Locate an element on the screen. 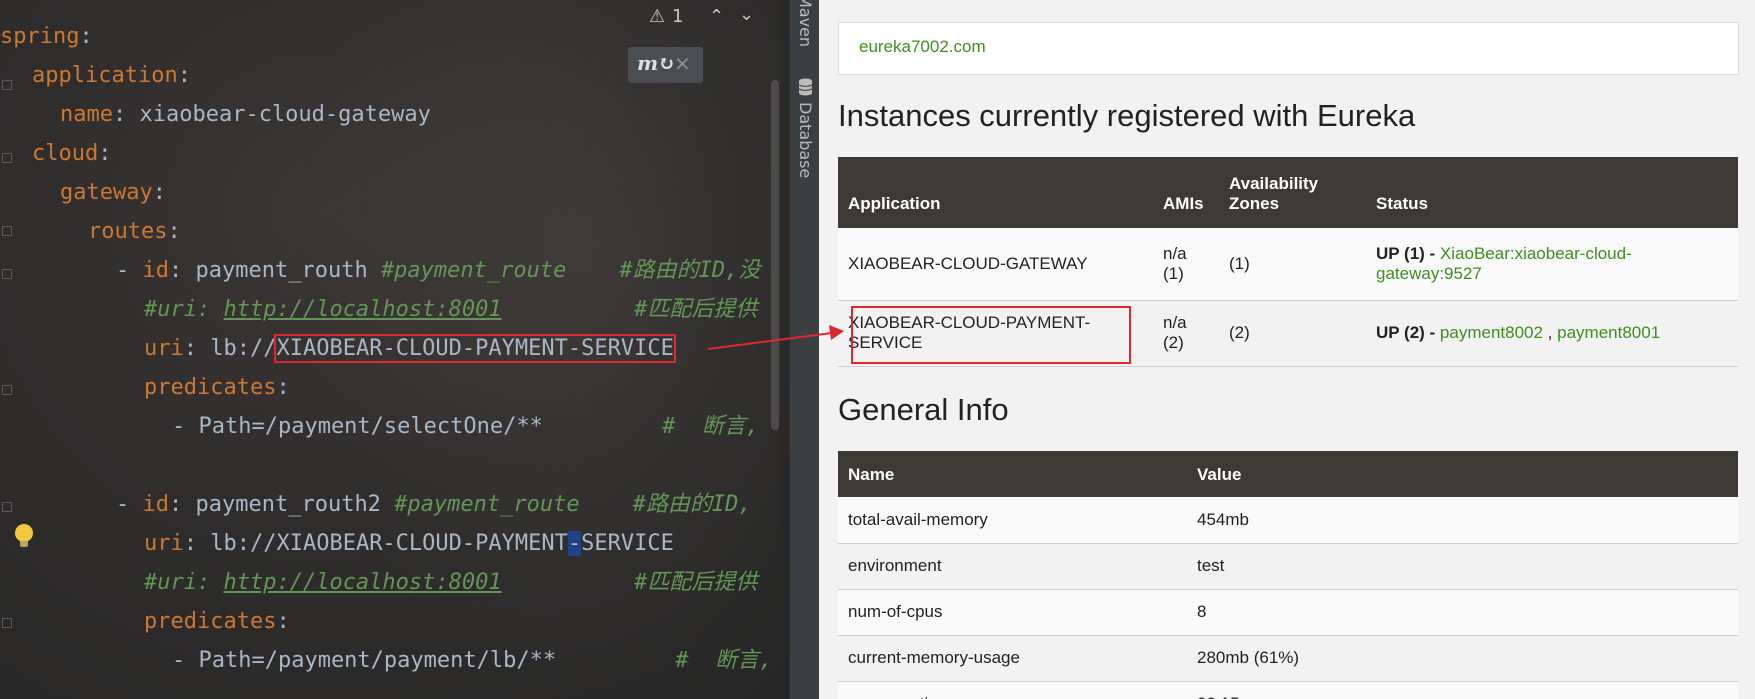  yaml-key: application is located at coordinates (105, 75).